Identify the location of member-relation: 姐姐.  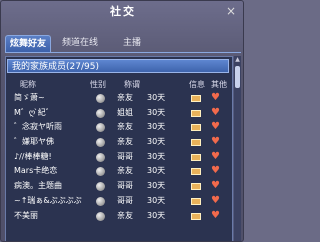
(125, 112).